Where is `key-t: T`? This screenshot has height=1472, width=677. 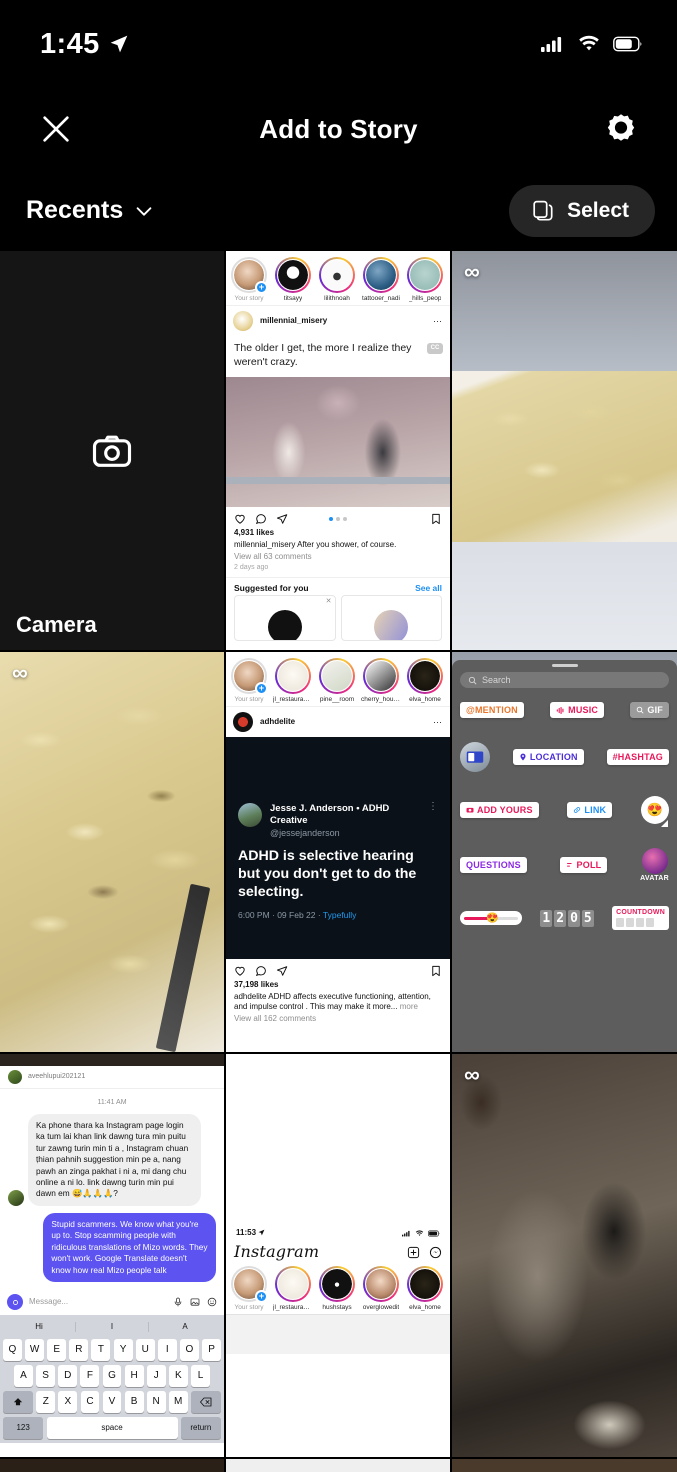 key-t: T is located at coordinates (101, 1350).